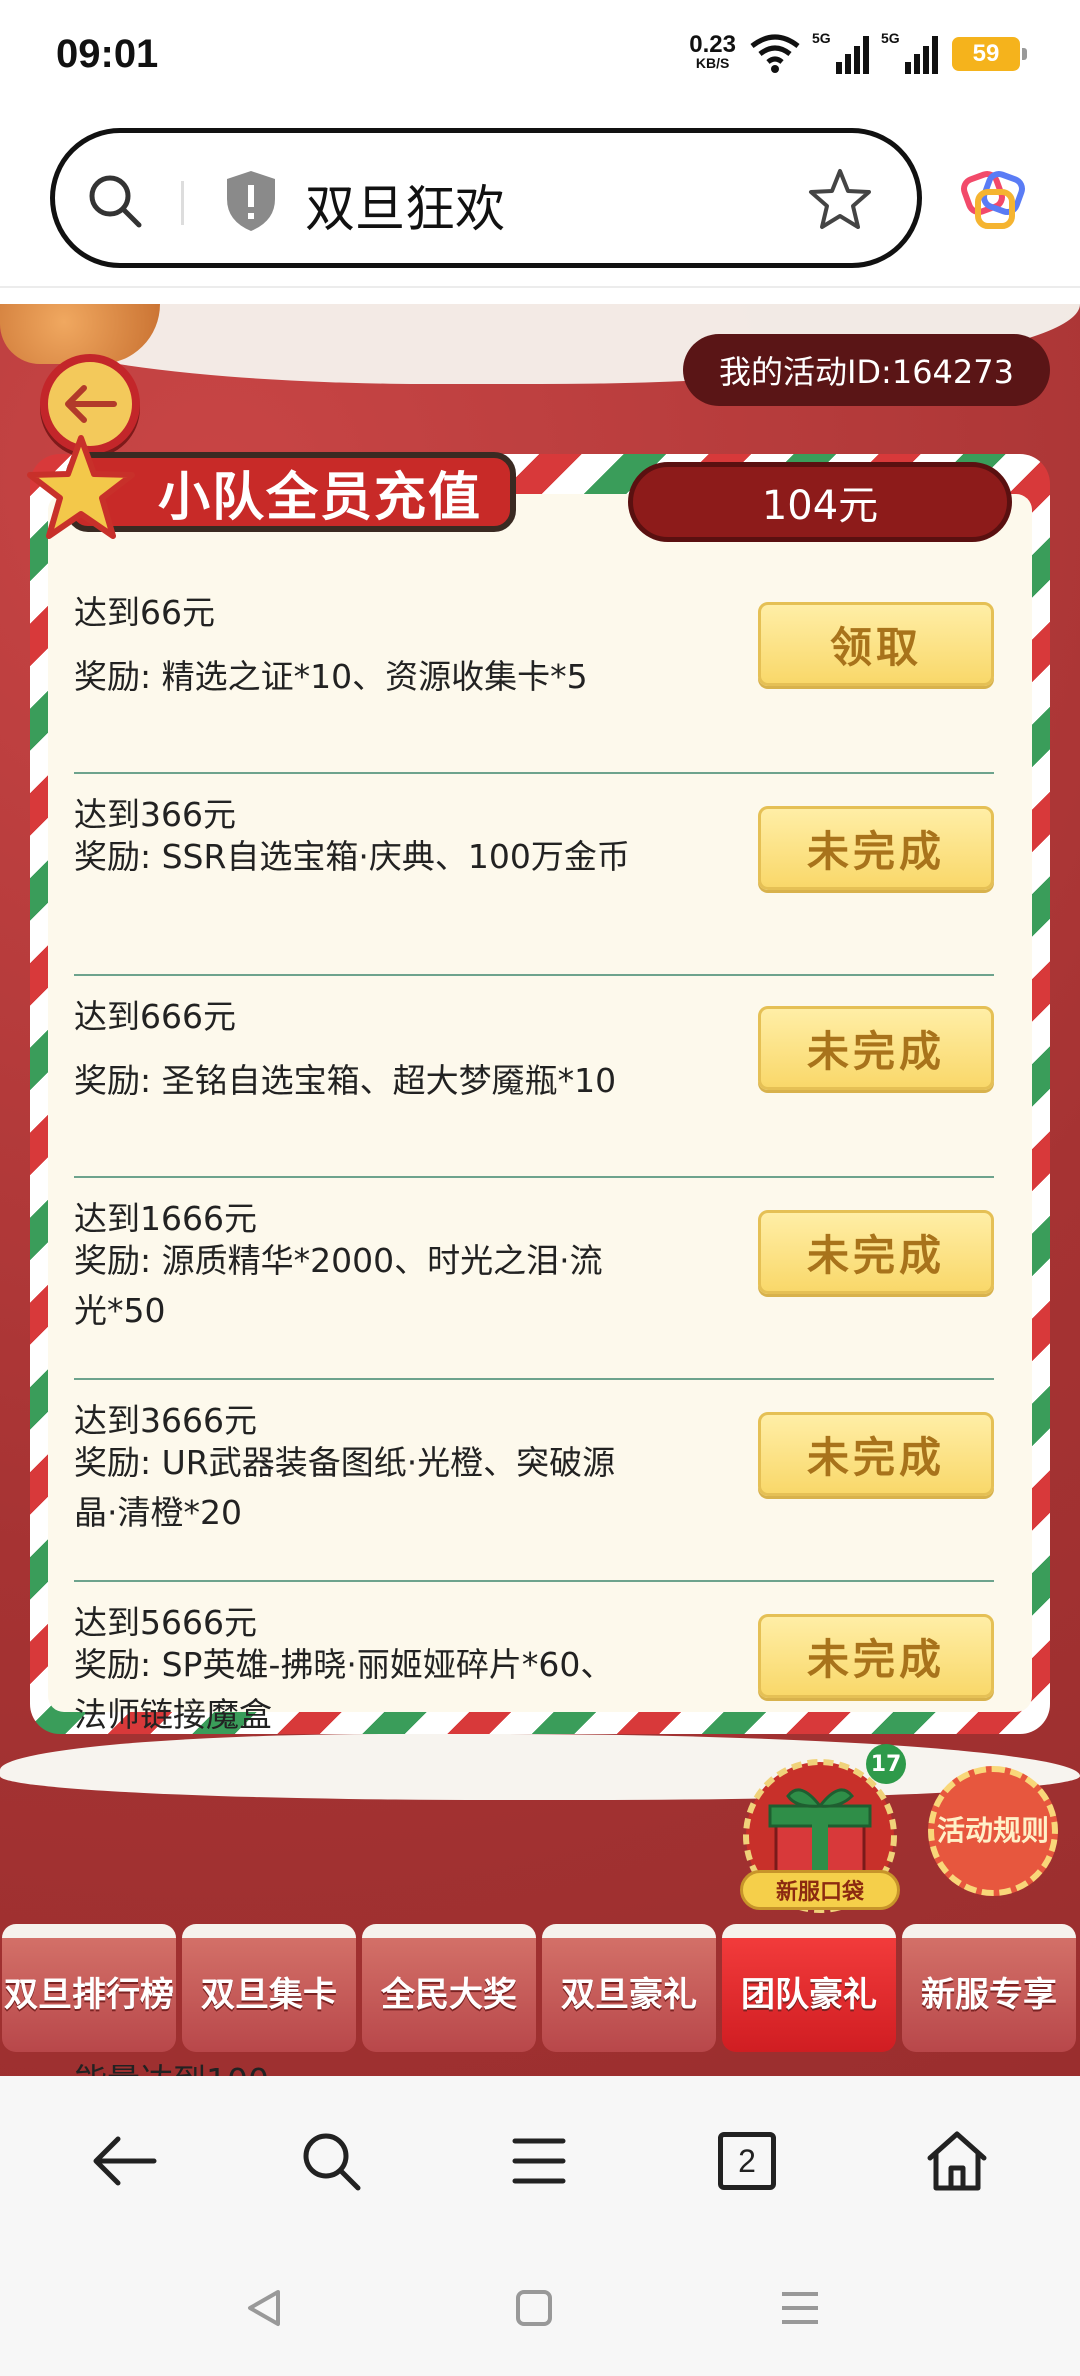 The height and width of the screenshot is (2376, 1080). I want to click on tab-card-collection: 双旦集卡, so click(269, 1988).